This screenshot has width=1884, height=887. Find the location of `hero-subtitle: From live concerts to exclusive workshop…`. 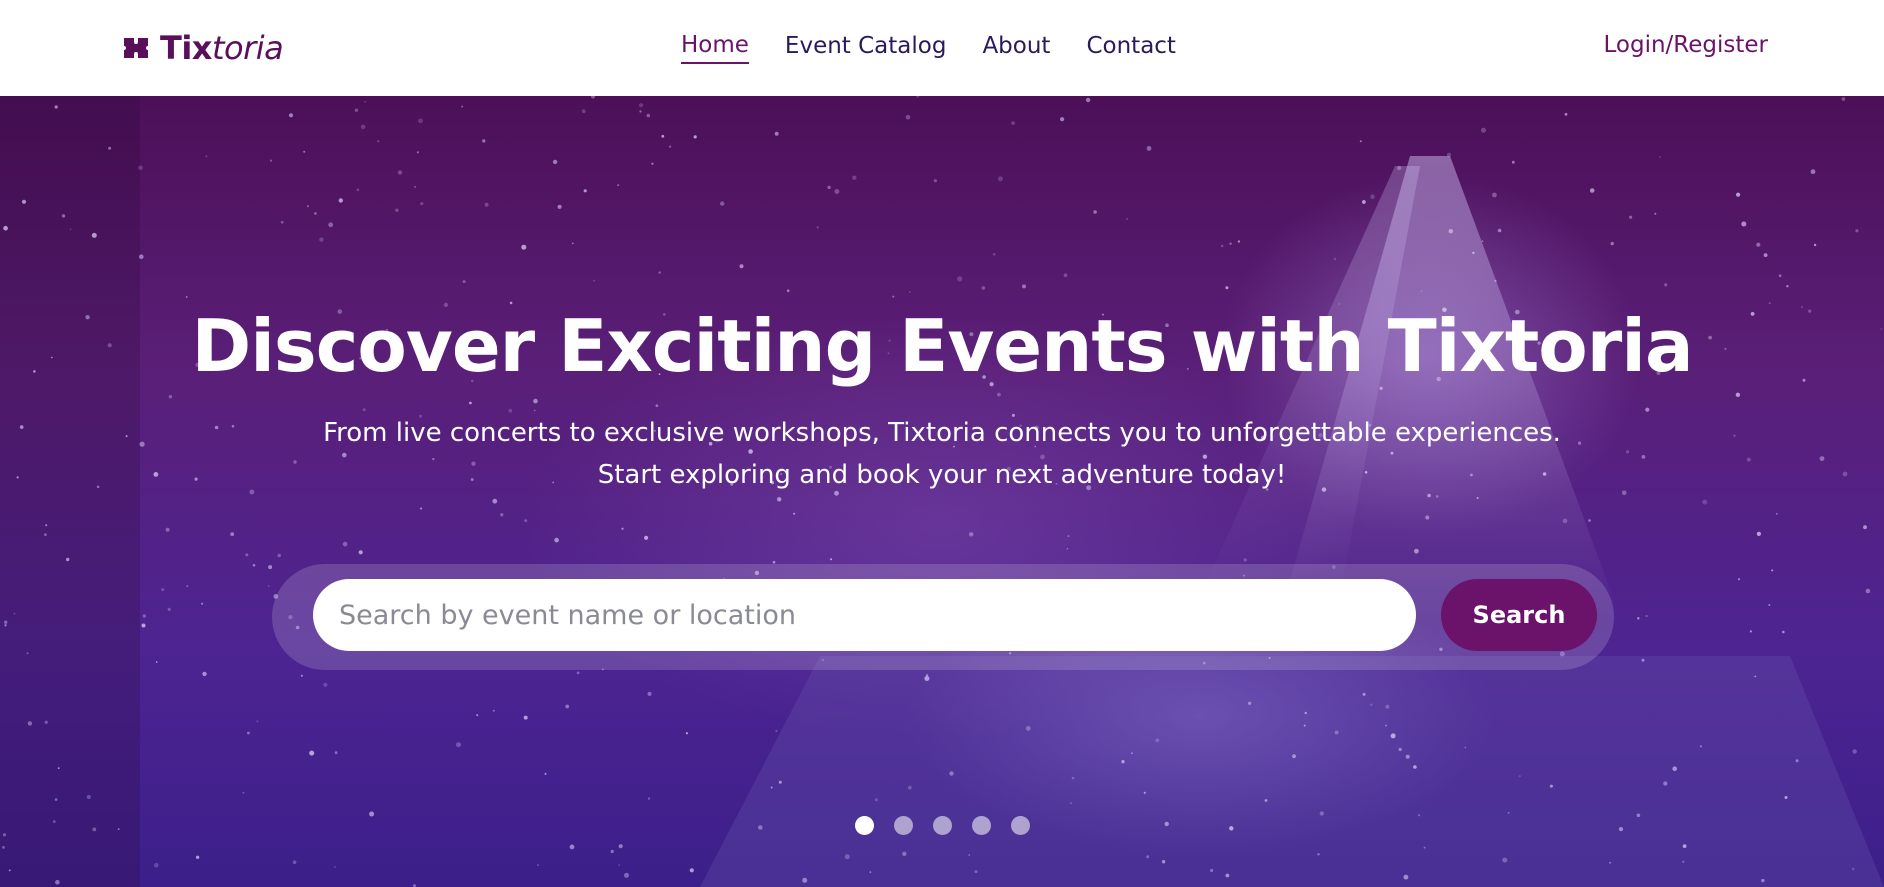

hero-subtitle: From live concerts to exclusive workshop… is located at coordinates (942, 454).